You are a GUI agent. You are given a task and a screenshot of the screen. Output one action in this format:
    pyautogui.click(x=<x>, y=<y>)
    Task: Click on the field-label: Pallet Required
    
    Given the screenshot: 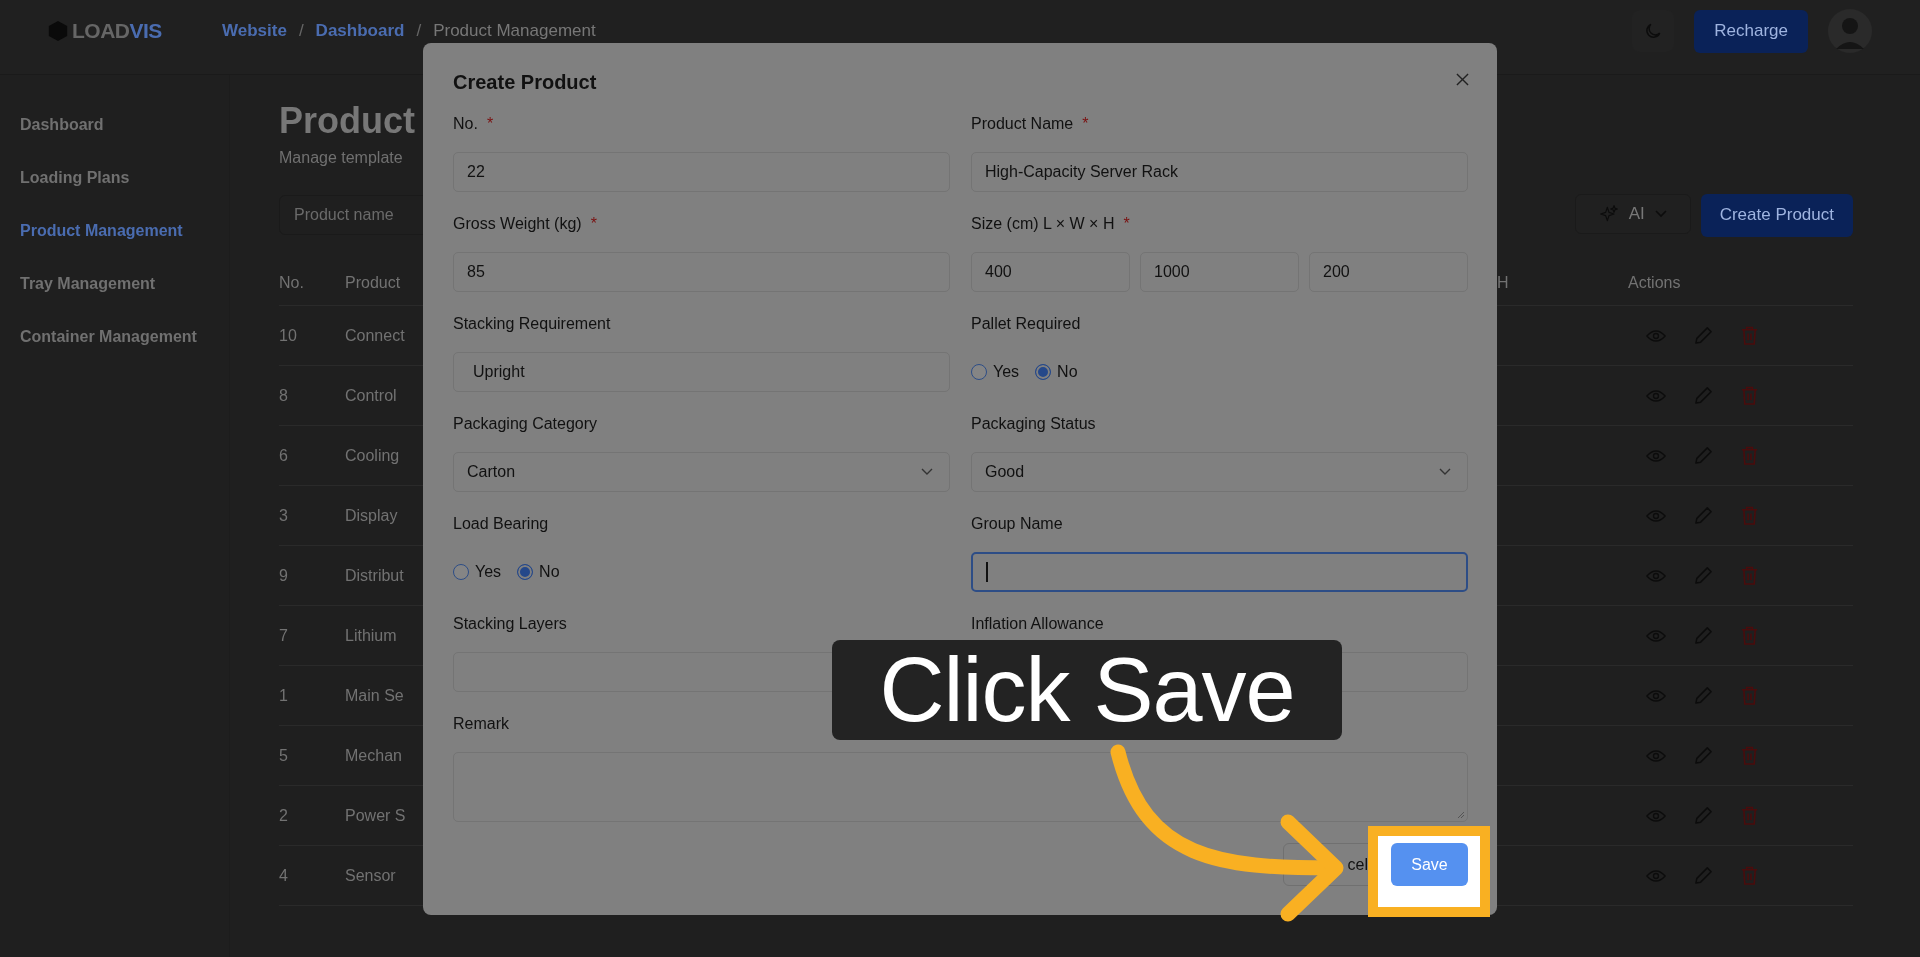 What is the action you would take?
    pyautogui.click(x=1026, y=324)
    